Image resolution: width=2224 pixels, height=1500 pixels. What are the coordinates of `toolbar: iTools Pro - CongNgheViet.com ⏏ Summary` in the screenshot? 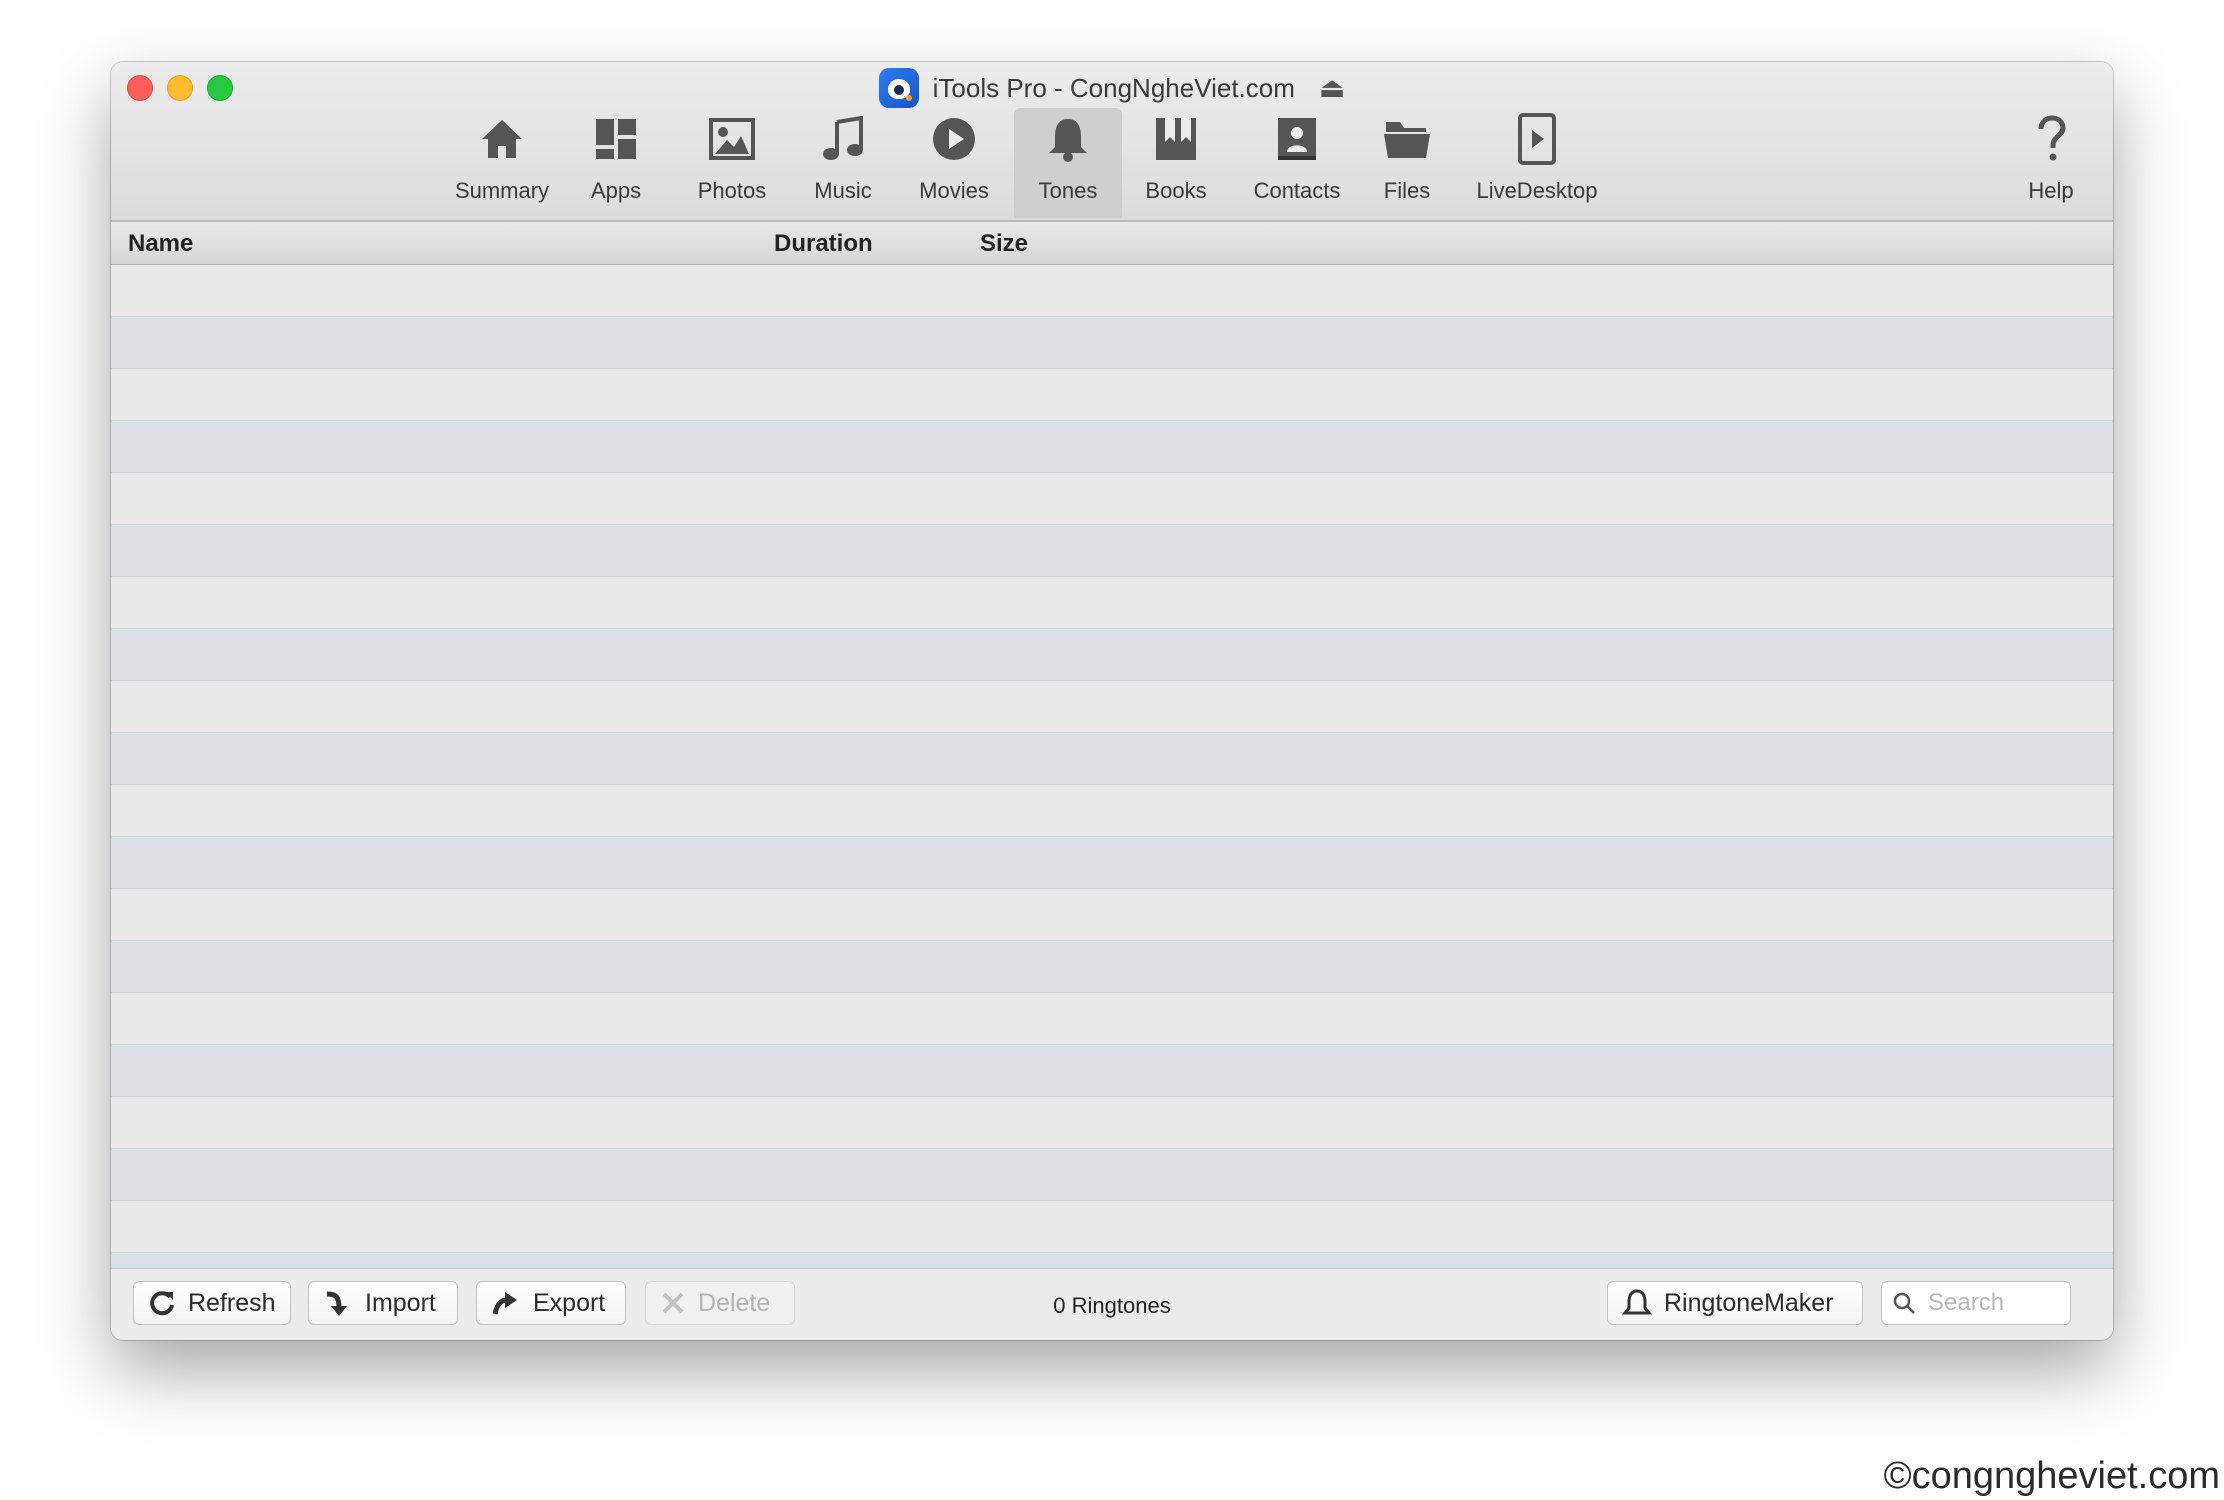 It's located at (1112, 142).